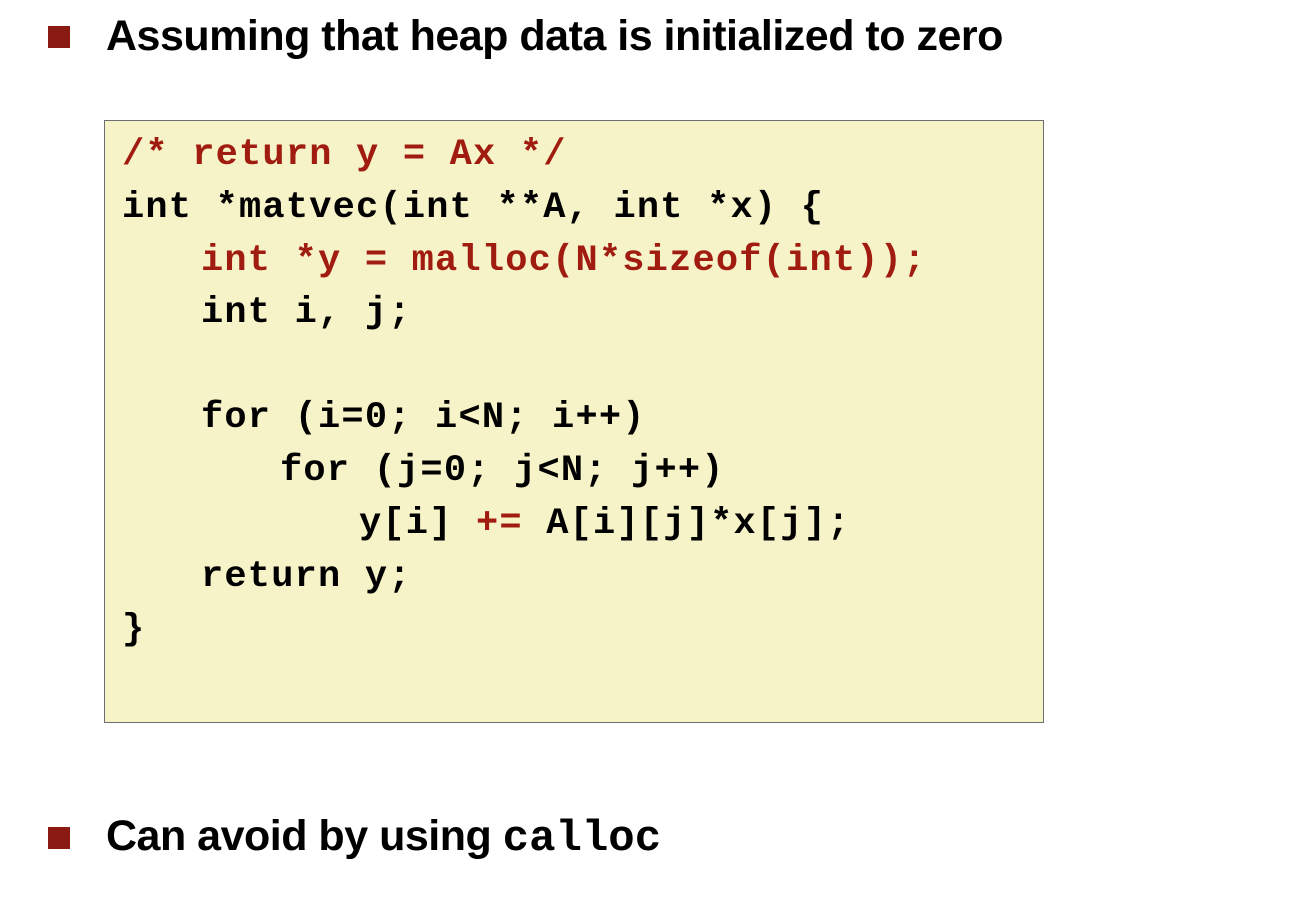  I want to click on bullet-text: Can avoid by using calloc, so click(383, 838).